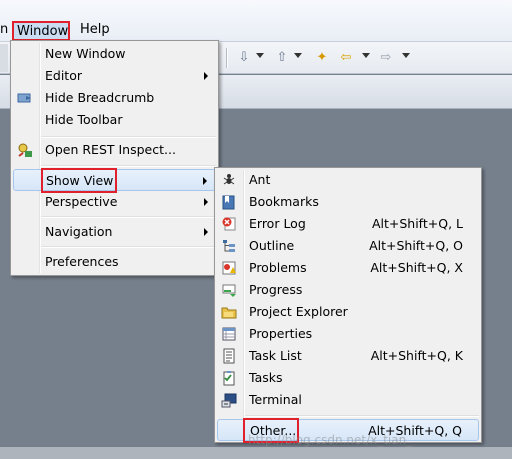 The height and width of the screenshot is (459, 512). I want to click on view-item-outline: Outline Alt+Shift+Q, O, so click(348, 246).